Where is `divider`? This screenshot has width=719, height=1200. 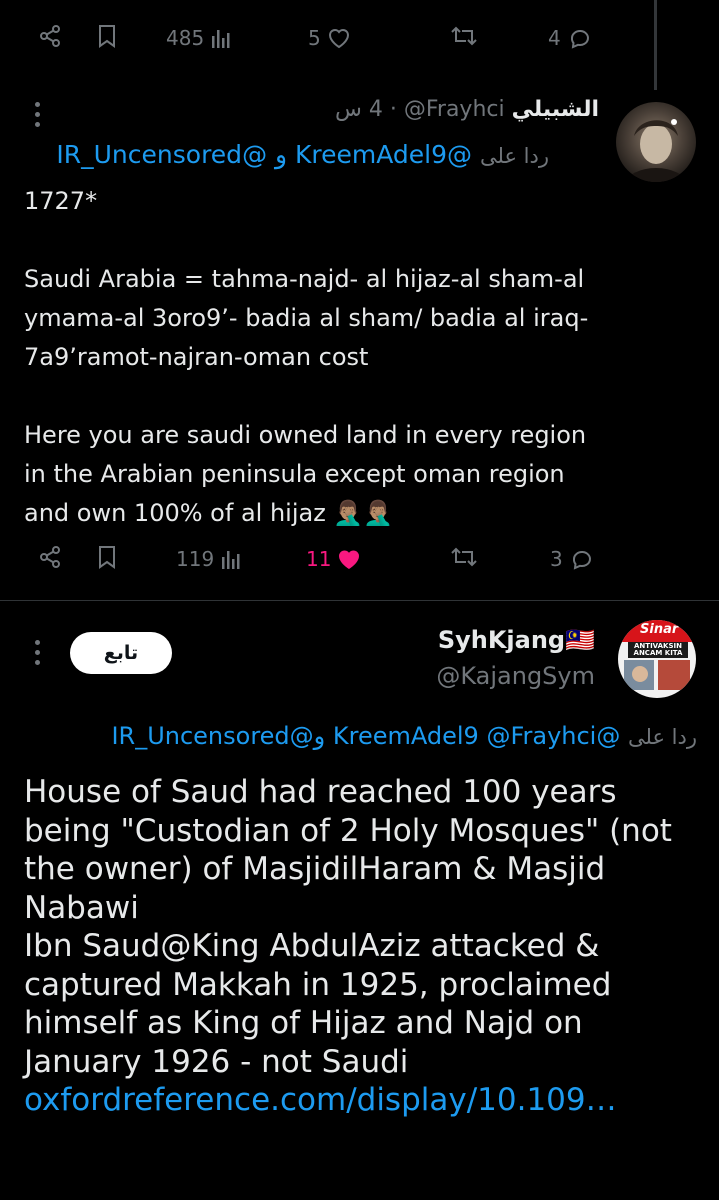 divider is located at coordinates (359, 600).